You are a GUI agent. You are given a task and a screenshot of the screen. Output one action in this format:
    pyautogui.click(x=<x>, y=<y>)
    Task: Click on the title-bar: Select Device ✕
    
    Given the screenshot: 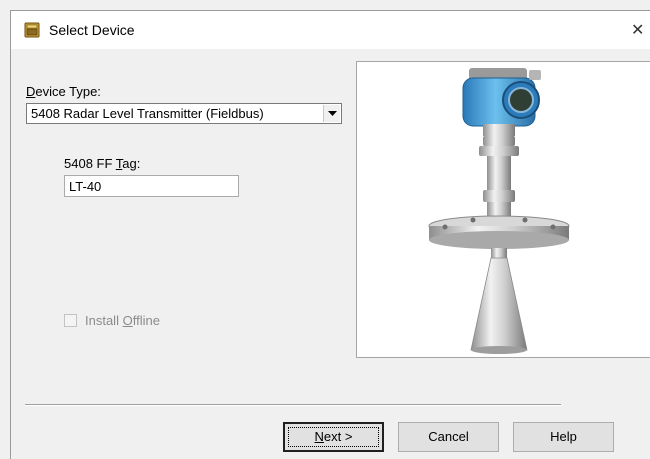 What is the action you would take?
    pyautogui.click(x=330, y=30)
    